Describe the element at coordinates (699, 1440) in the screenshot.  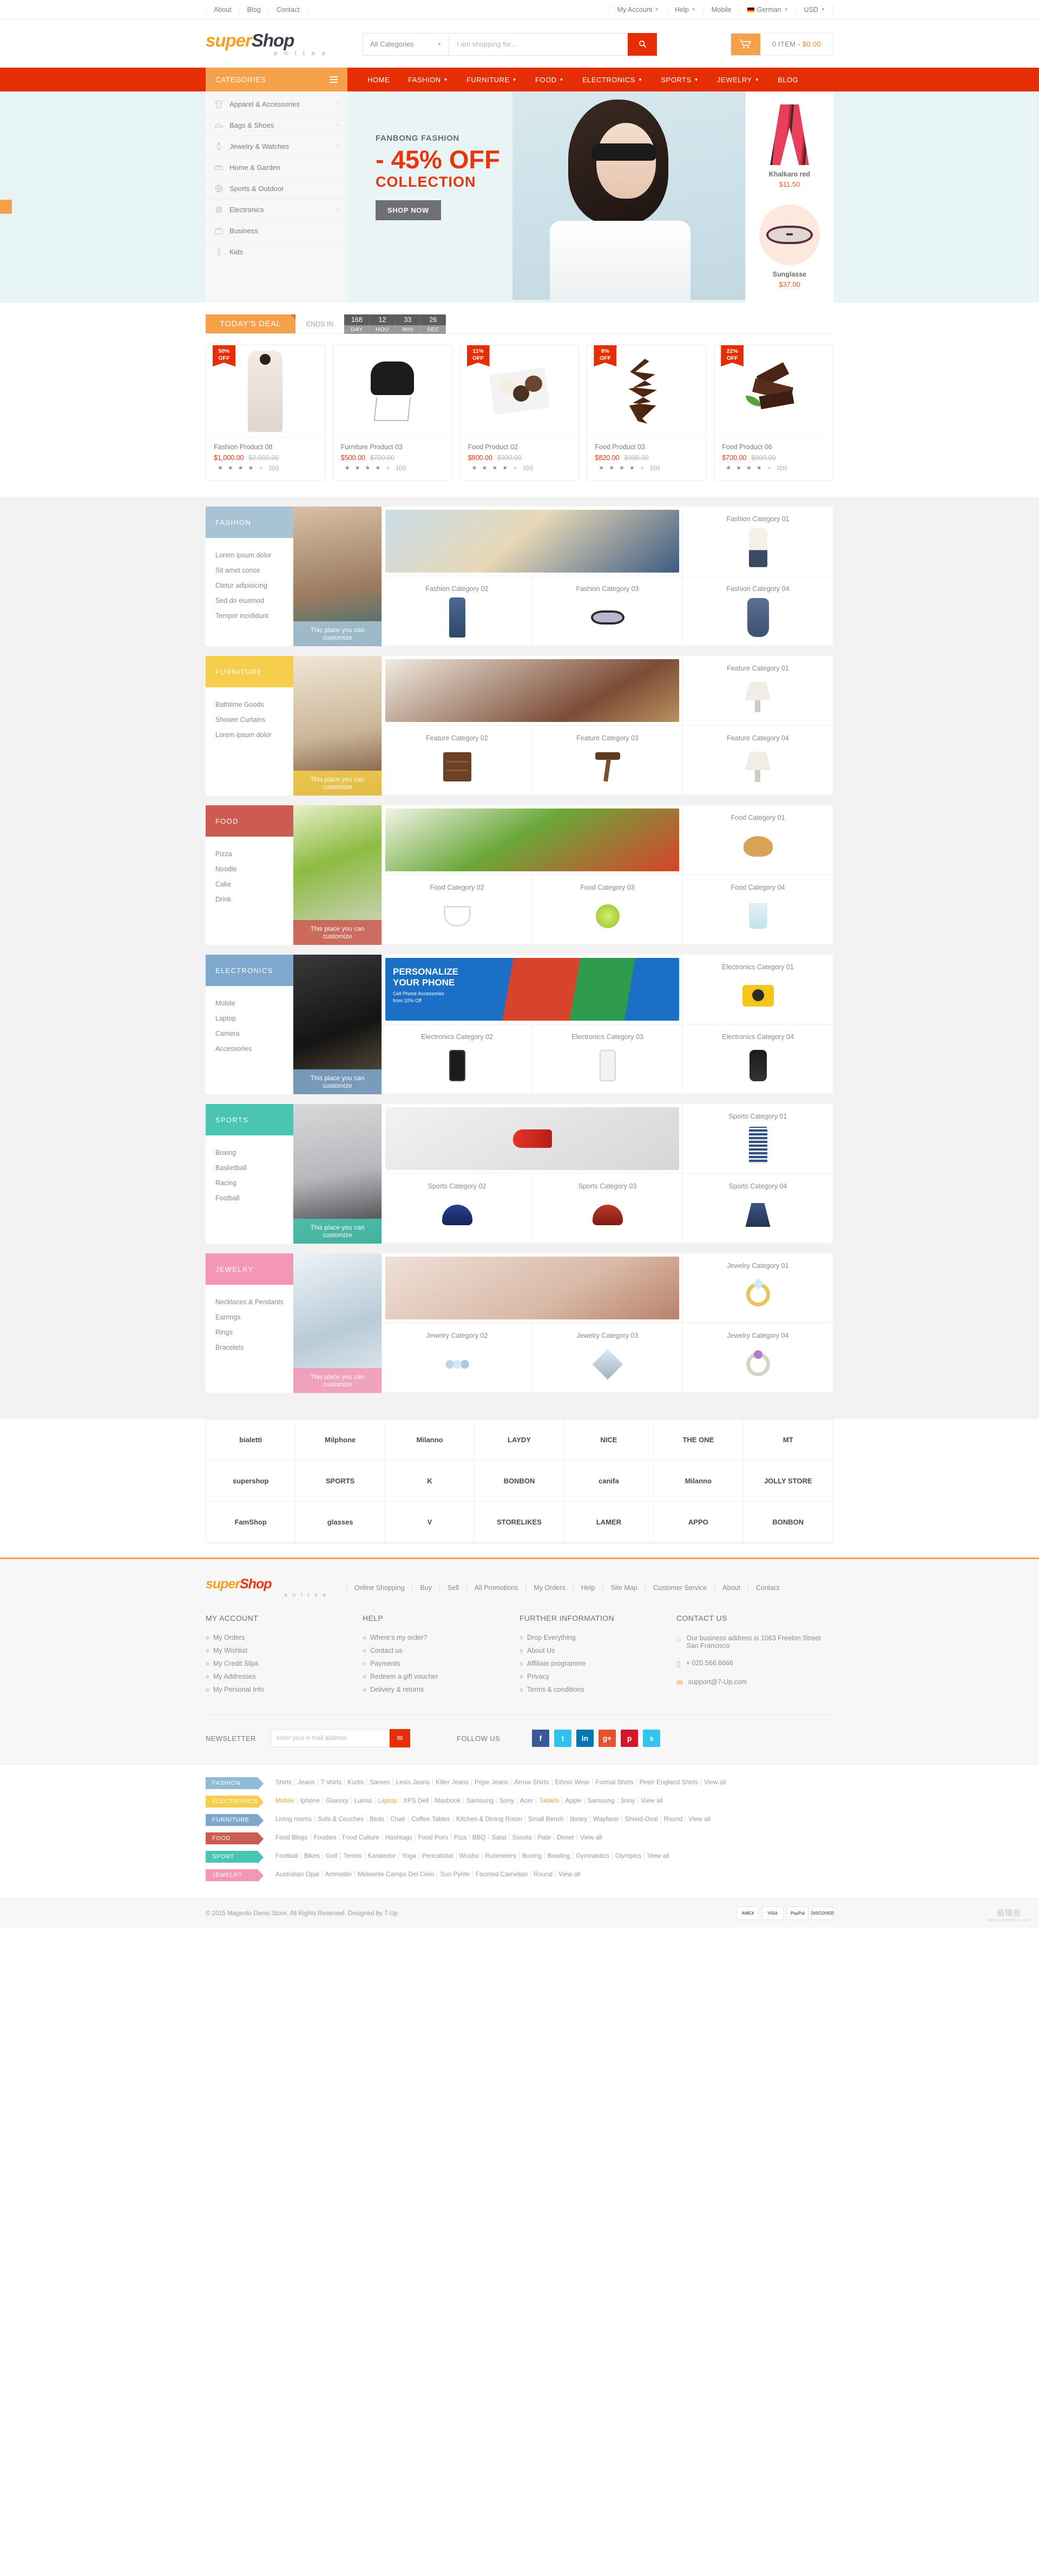
I see `brand-logo: THE ONE` at that location.